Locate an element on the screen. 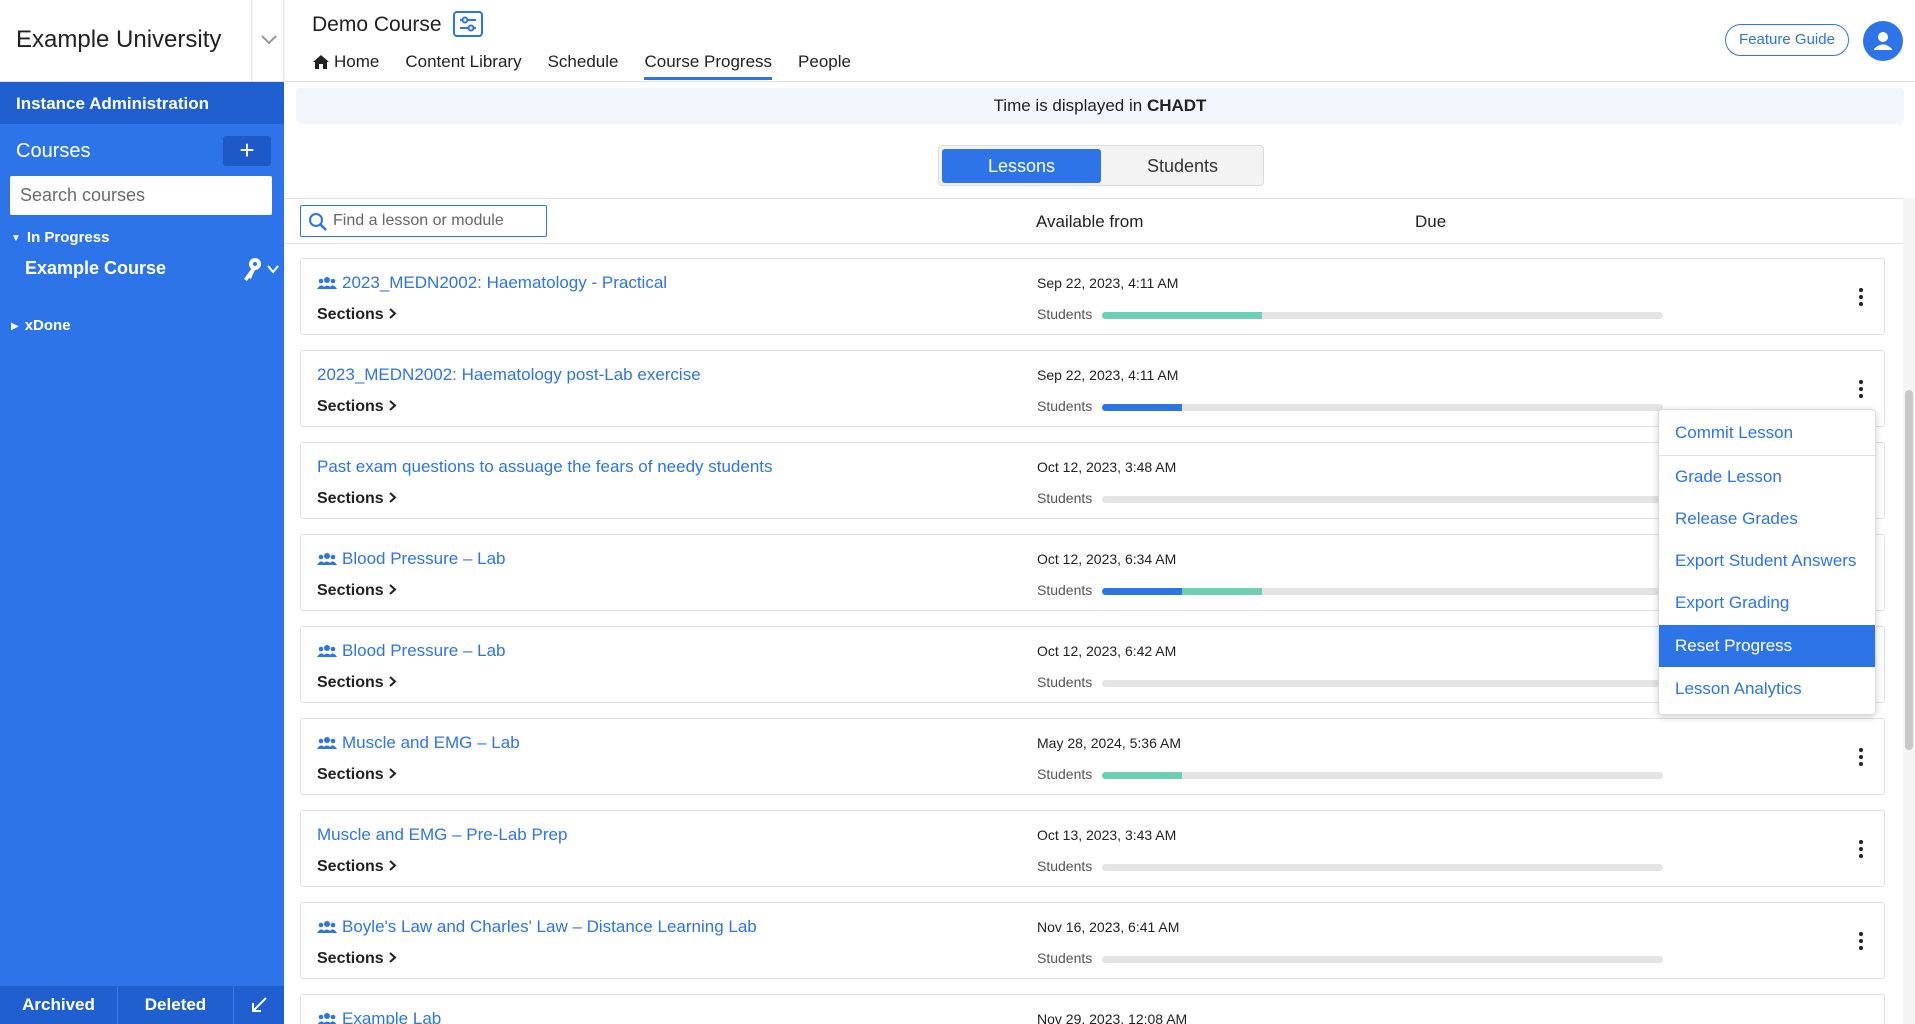  column-due: Due is located at coordinates (1430, 222).